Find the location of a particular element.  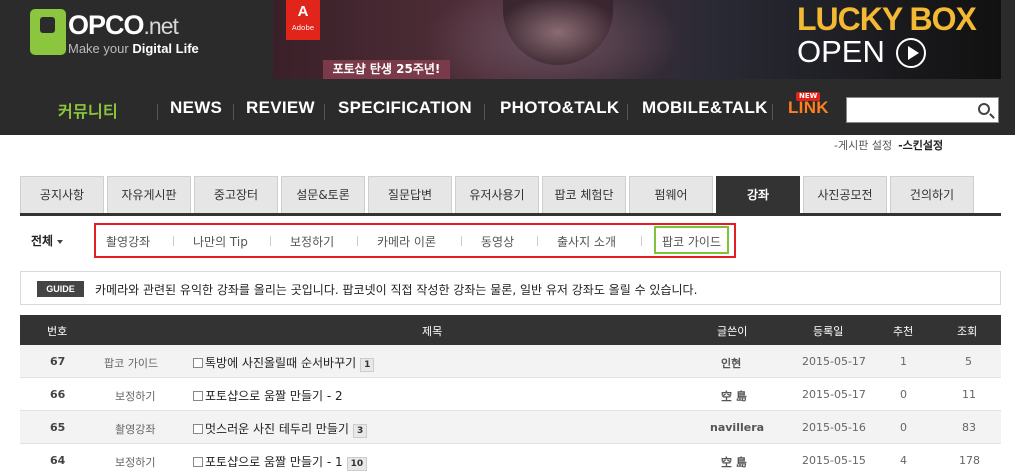

nav-item-mobile-talk: MOBILE&TALK is located at coordinates (705, 108).